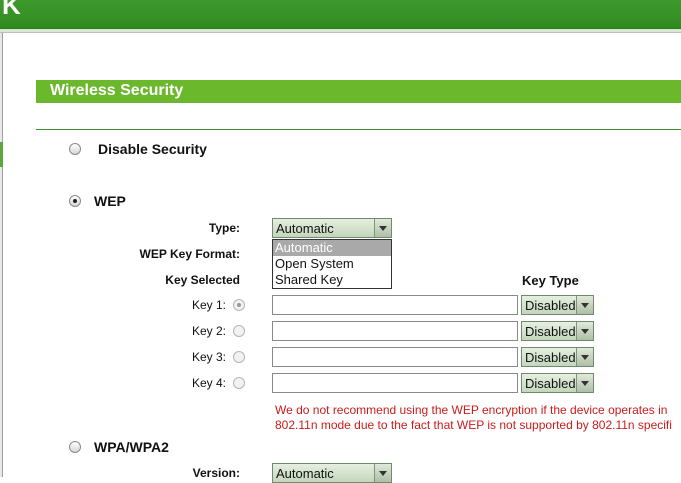  I want to click on key-4-type-value: Disabled, so click(550, 383).